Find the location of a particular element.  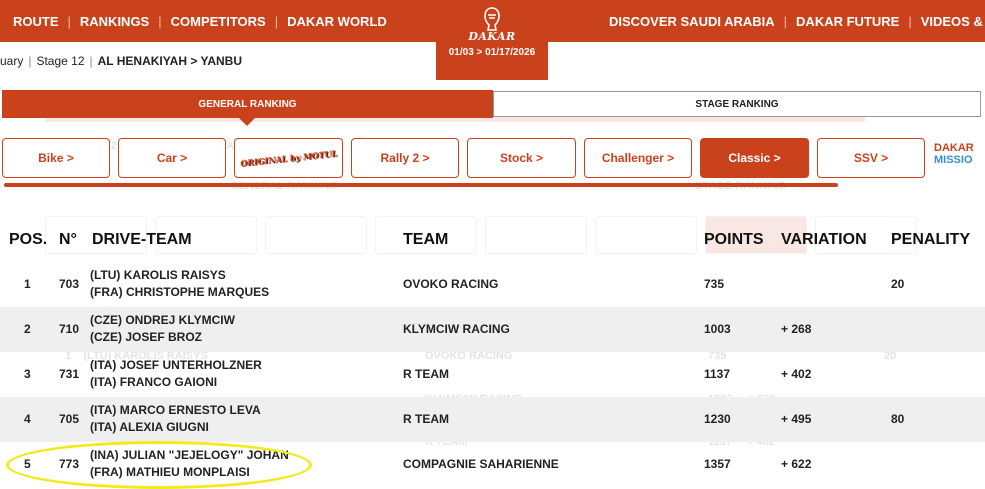

row-points: 1357 is located at coordinates (717, 464).